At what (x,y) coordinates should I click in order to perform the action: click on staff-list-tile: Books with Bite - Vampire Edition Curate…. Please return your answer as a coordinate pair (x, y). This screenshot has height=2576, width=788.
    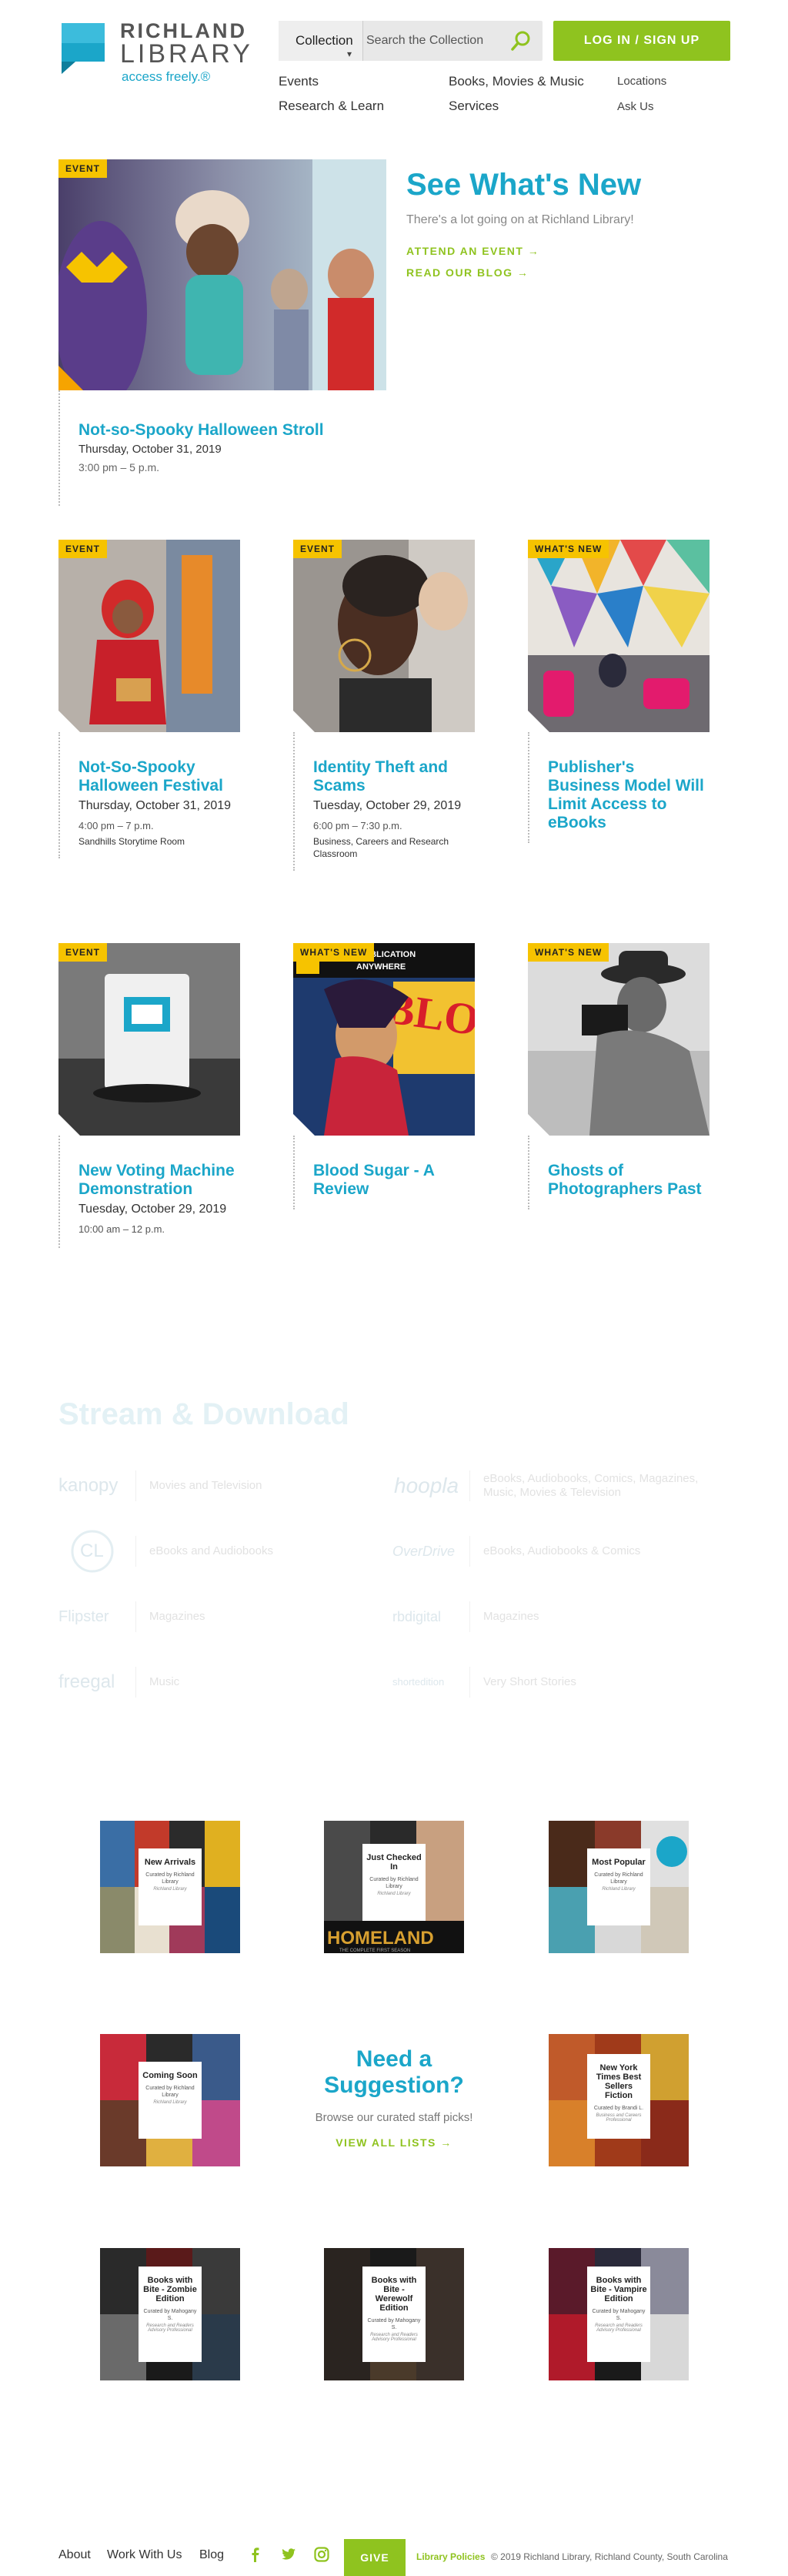
    Looking at the image, I should click on (619, 2314).